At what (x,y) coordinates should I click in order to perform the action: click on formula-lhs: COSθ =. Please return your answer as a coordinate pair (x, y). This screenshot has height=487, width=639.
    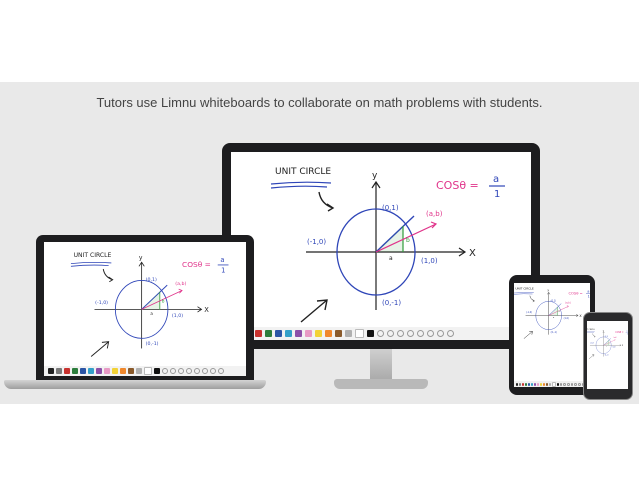
    Looking at the image, I should click on (576, 294).